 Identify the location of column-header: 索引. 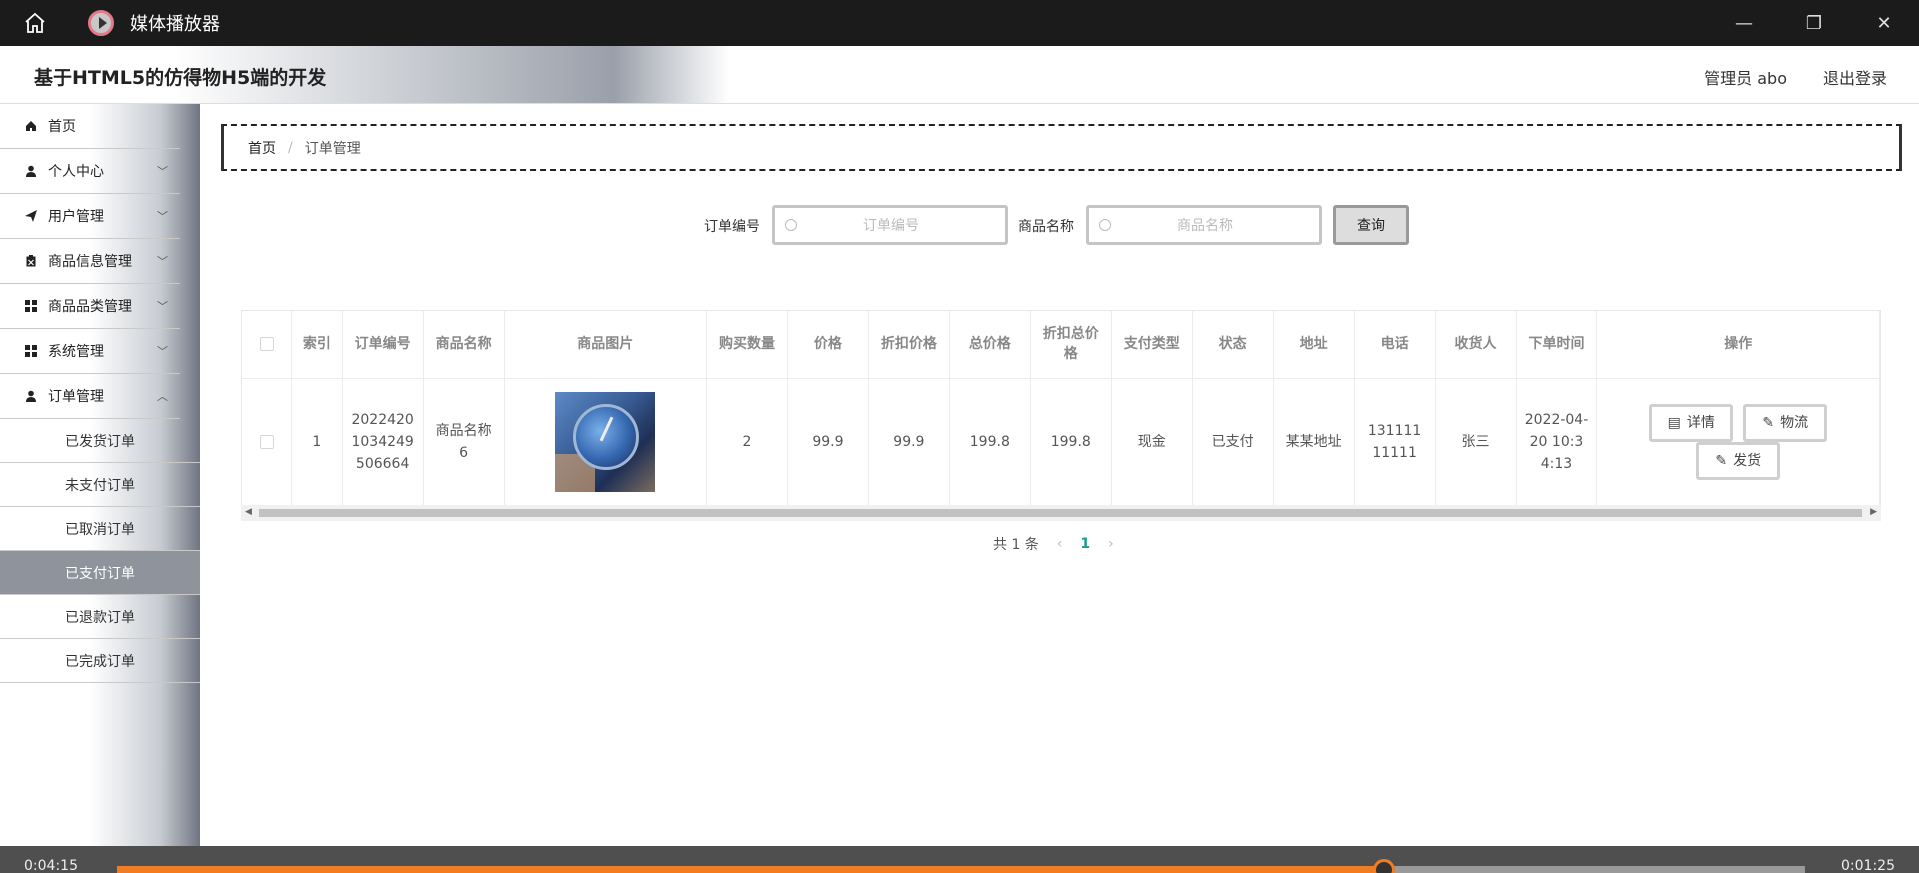
(317, 345).